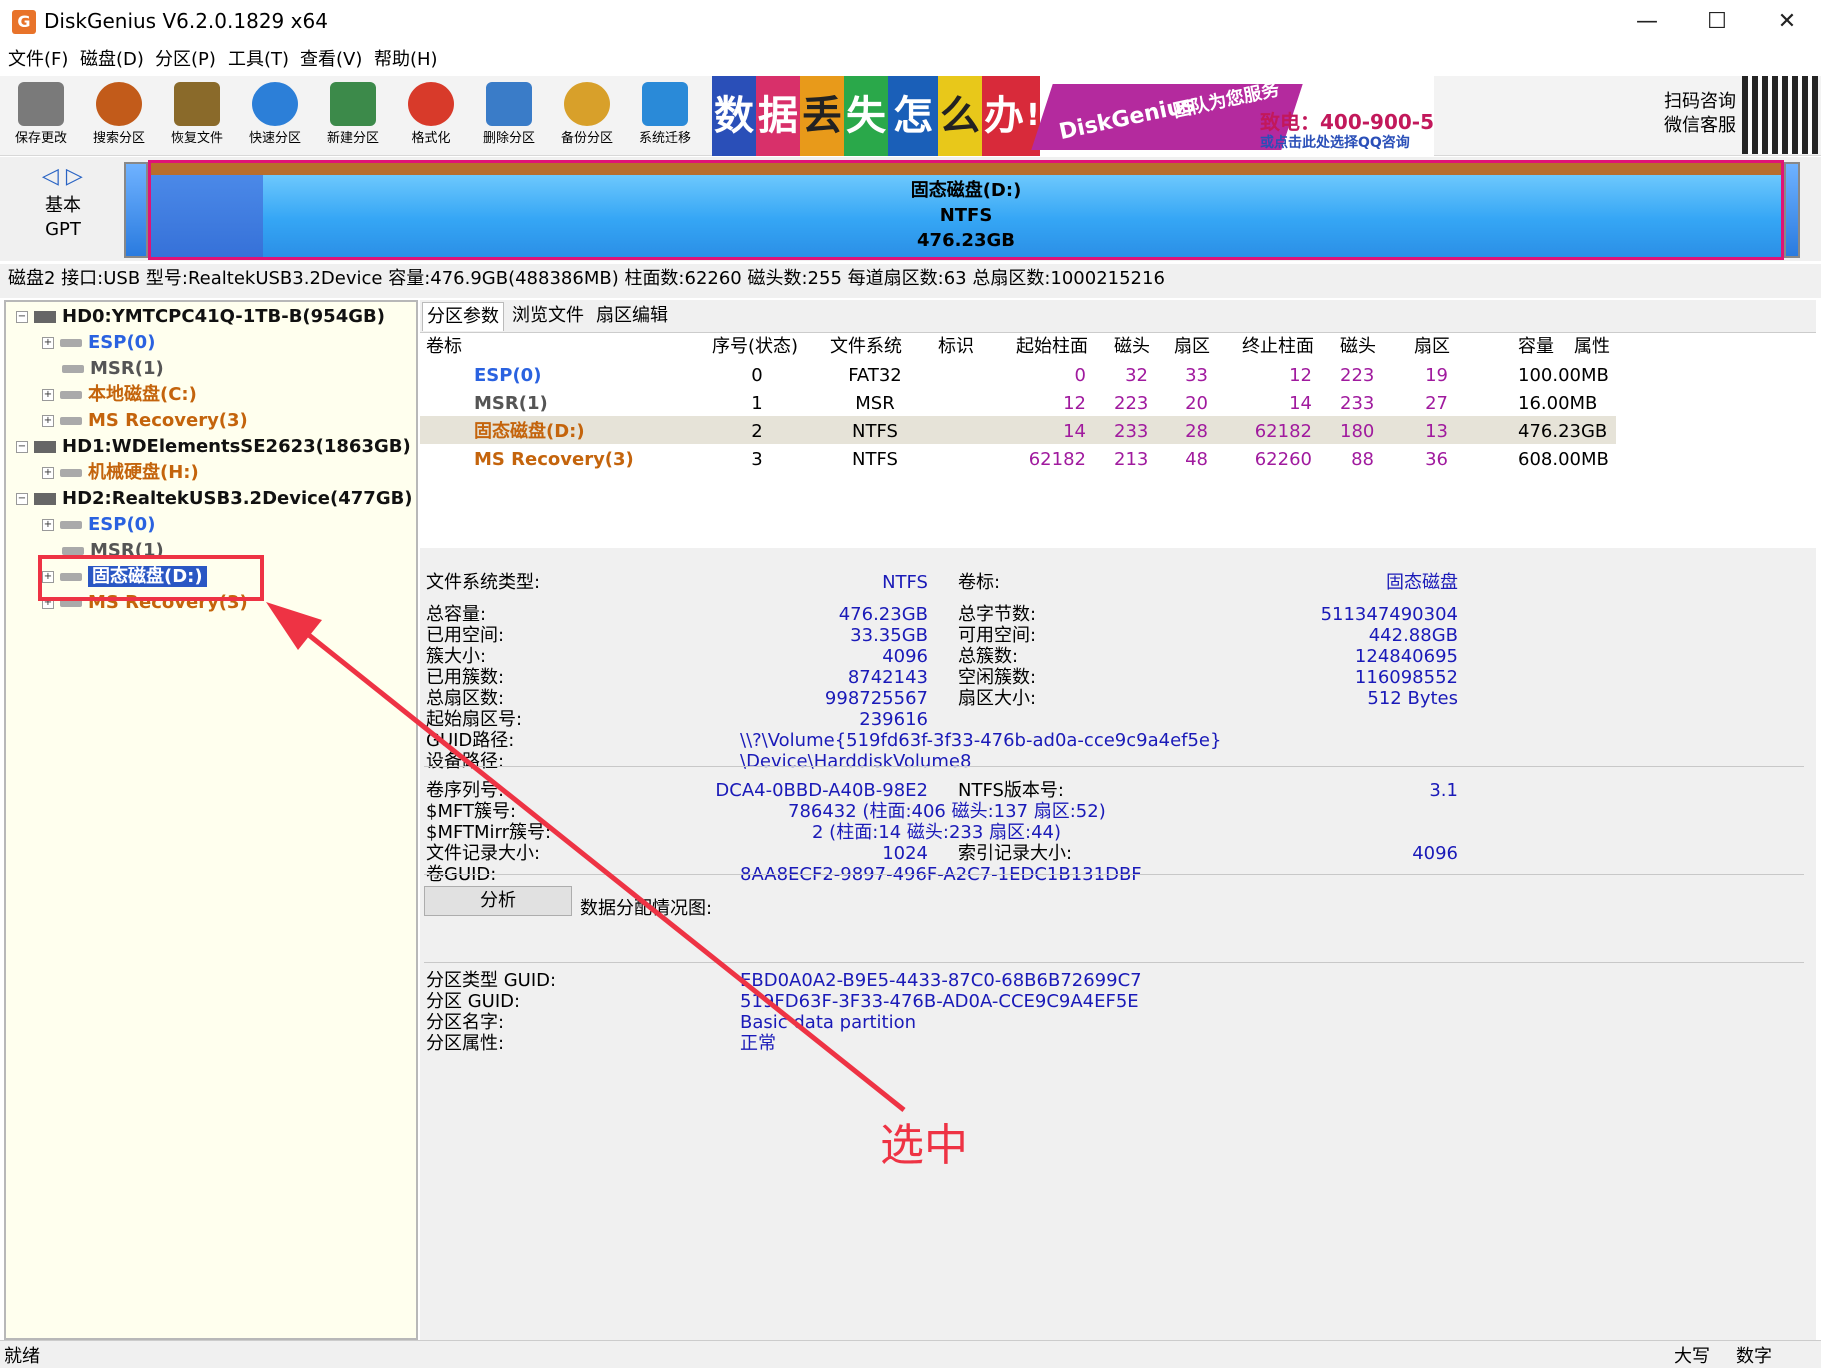  I want to click on status-ready: 就绪, so click(22, 1356).